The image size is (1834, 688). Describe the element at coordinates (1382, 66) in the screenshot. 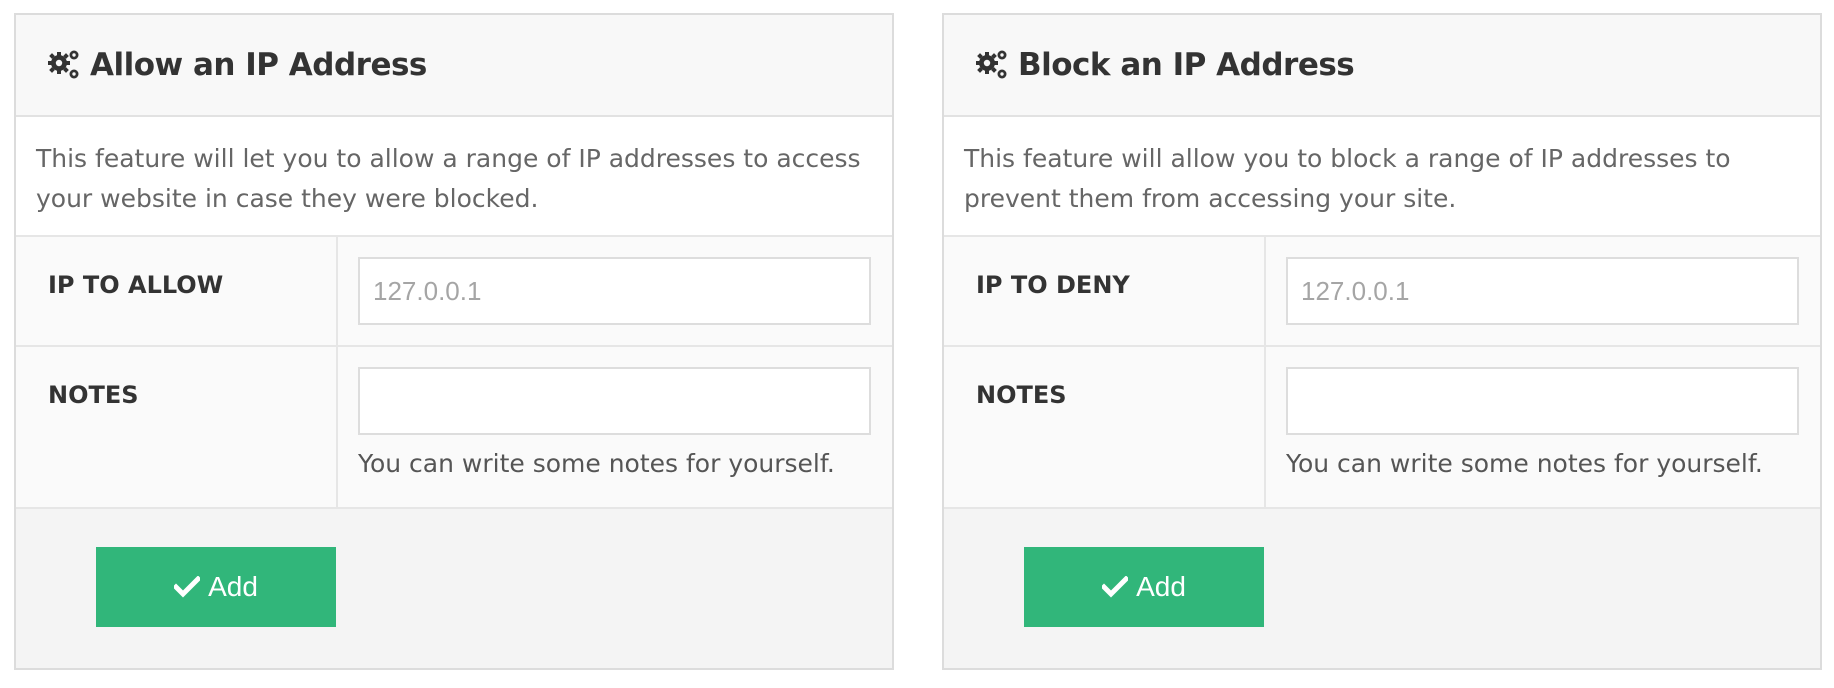

I see `block-ip-panel-header: Block an IP Address` at that location.